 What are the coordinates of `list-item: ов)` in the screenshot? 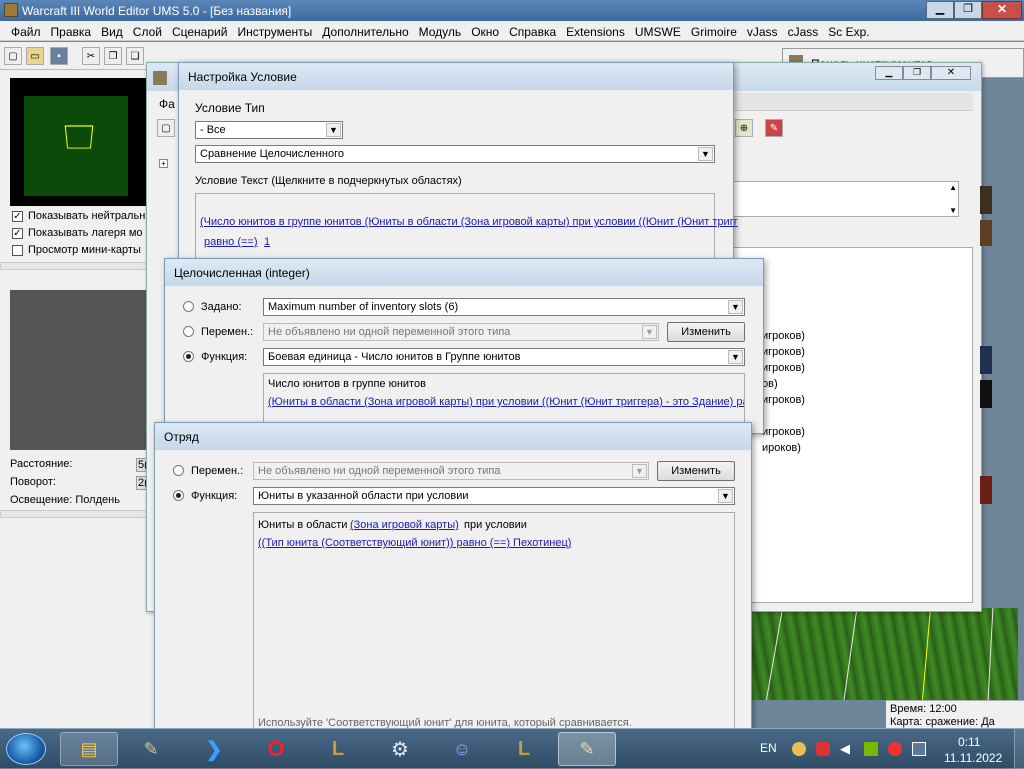 It's located at (770, 384).